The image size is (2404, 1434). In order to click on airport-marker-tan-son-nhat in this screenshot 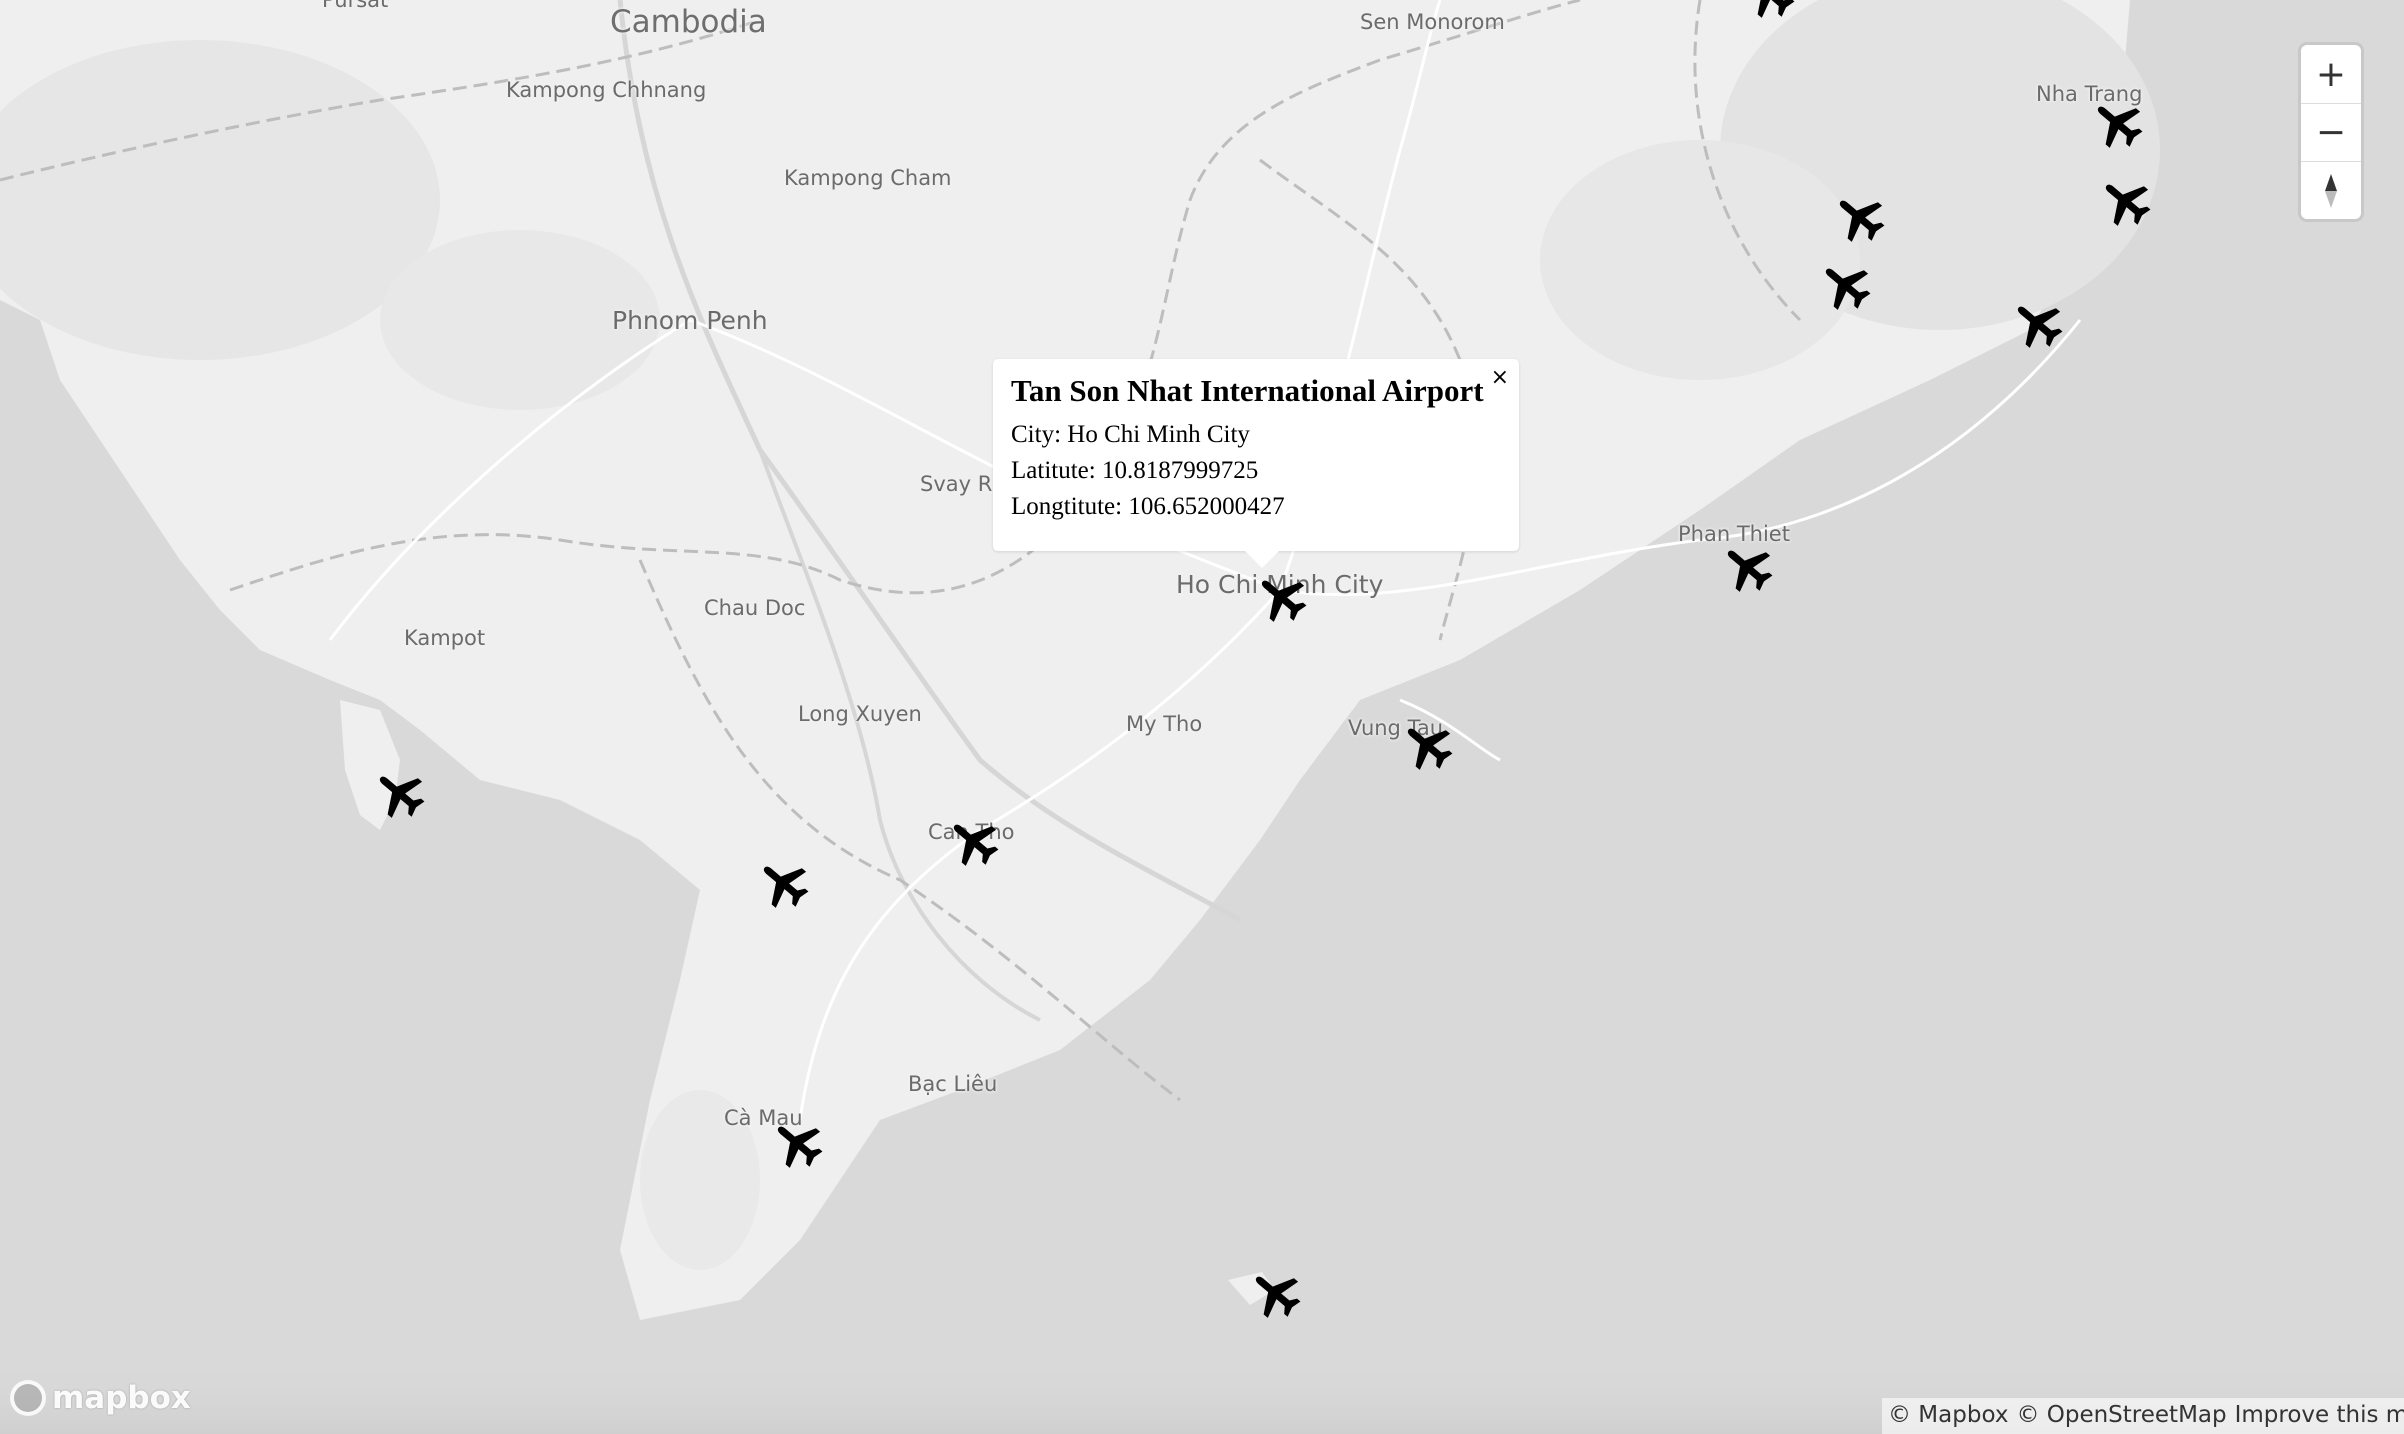, I will do `click(1282, 598)`.